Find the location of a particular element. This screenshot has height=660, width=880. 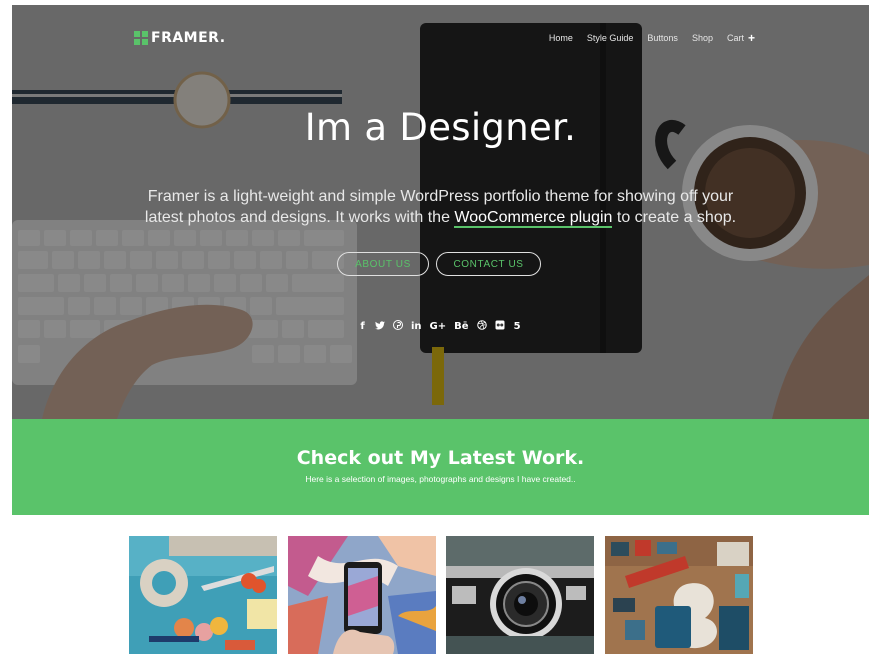

vintage-camera-image is located at coordinates (520, 595).